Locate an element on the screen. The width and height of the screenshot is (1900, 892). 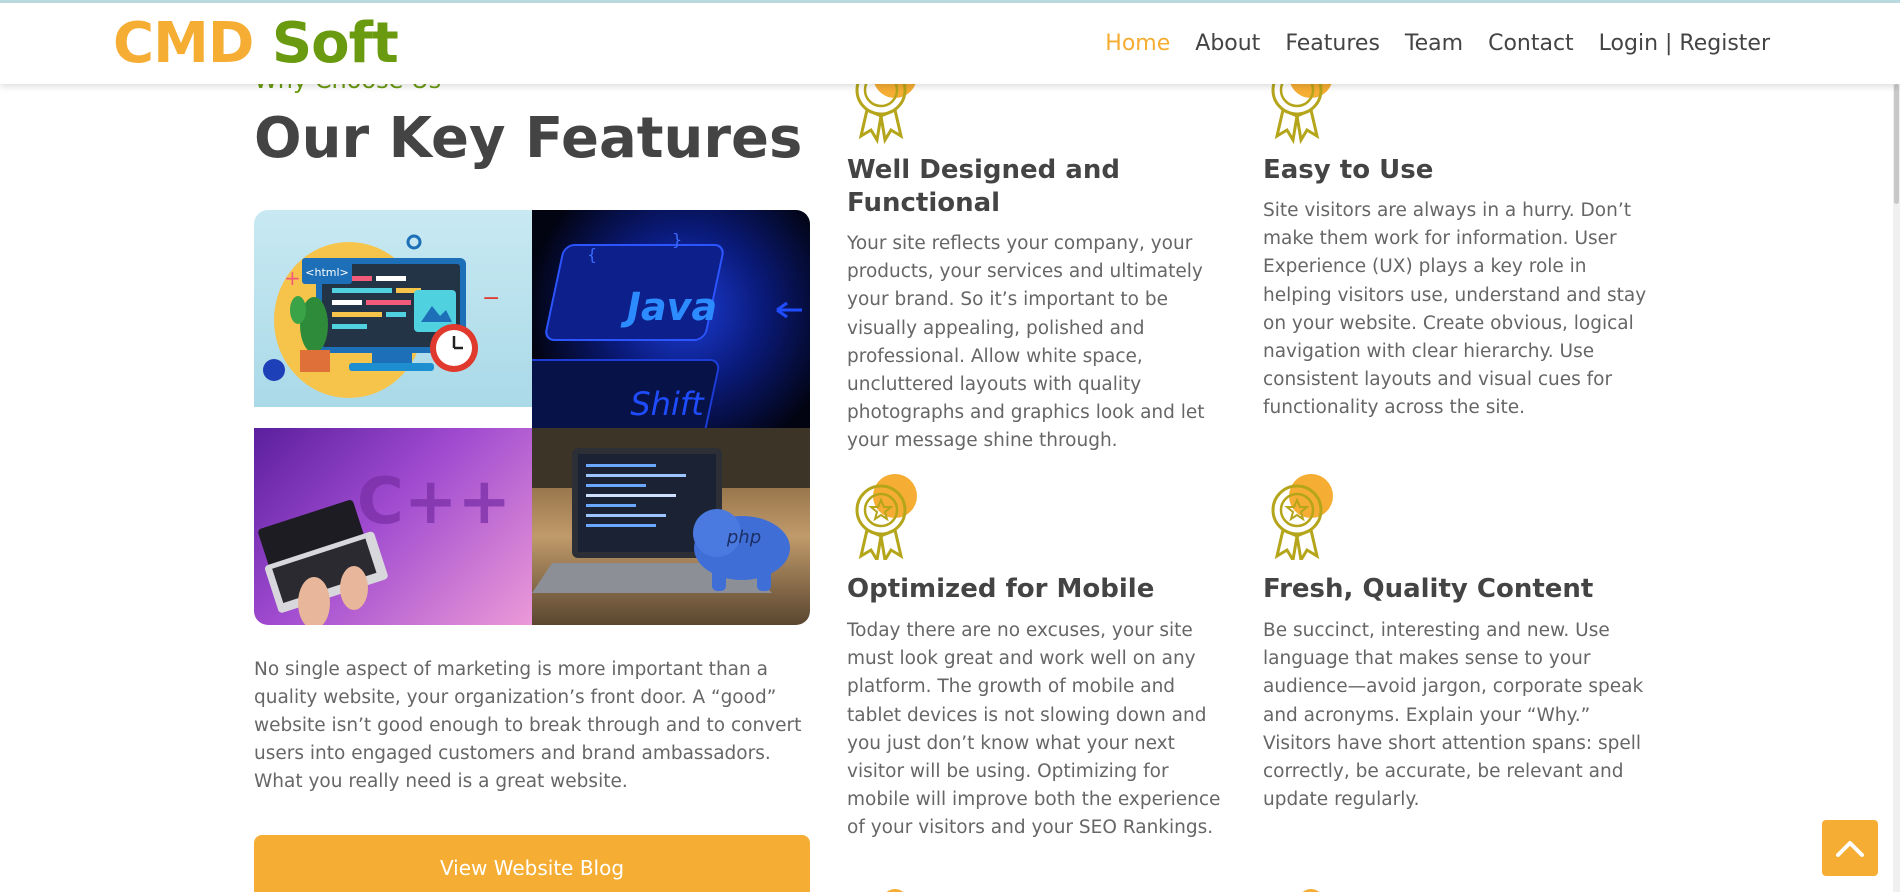
feature-title: Easy to Use is located at coordinates (1348, 170).